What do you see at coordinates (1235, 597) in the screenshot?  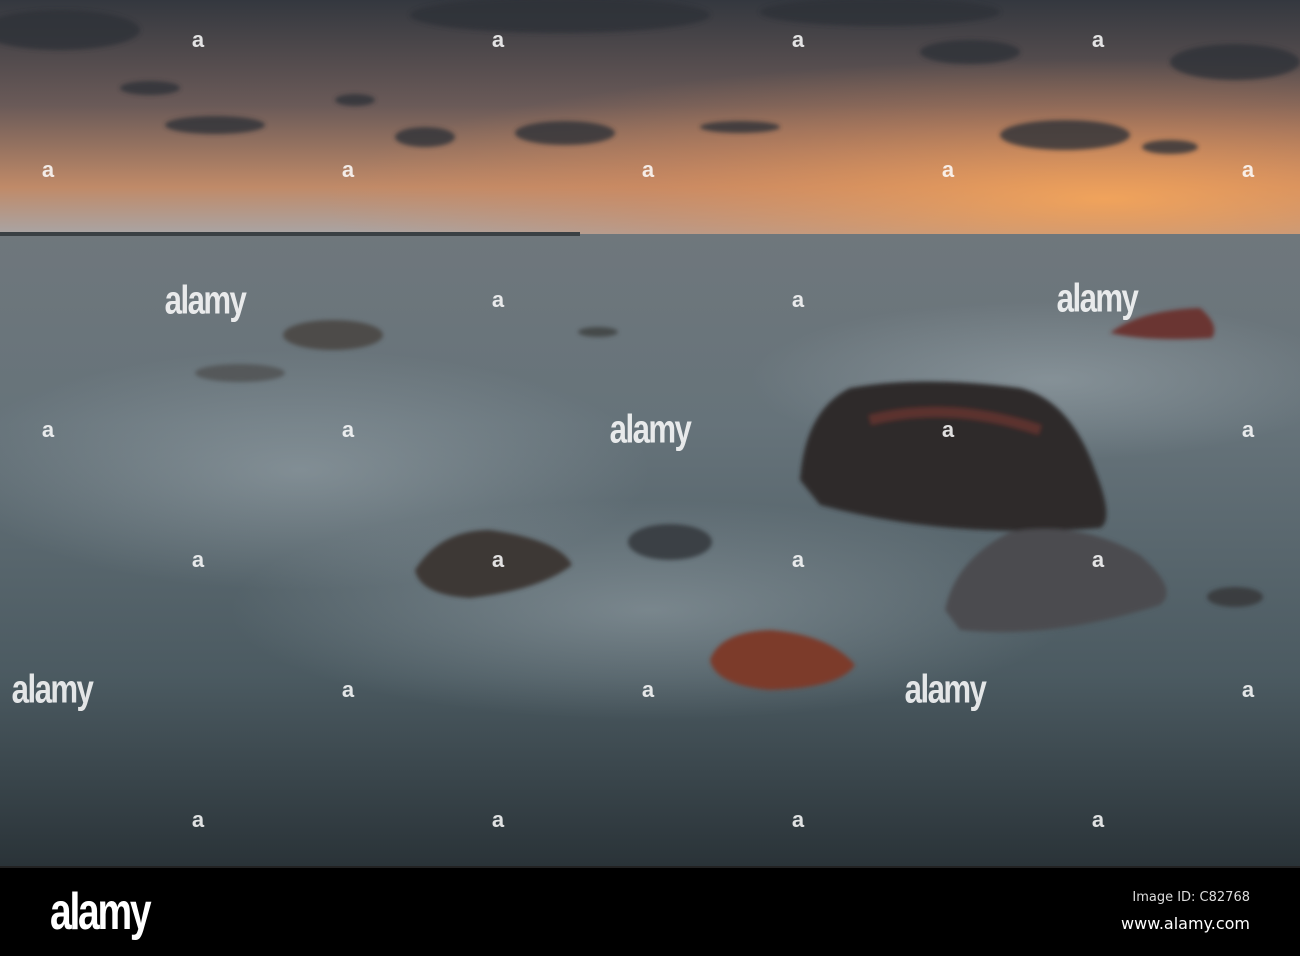 I see `small-rock-right` at bounding box center [1235, 597].